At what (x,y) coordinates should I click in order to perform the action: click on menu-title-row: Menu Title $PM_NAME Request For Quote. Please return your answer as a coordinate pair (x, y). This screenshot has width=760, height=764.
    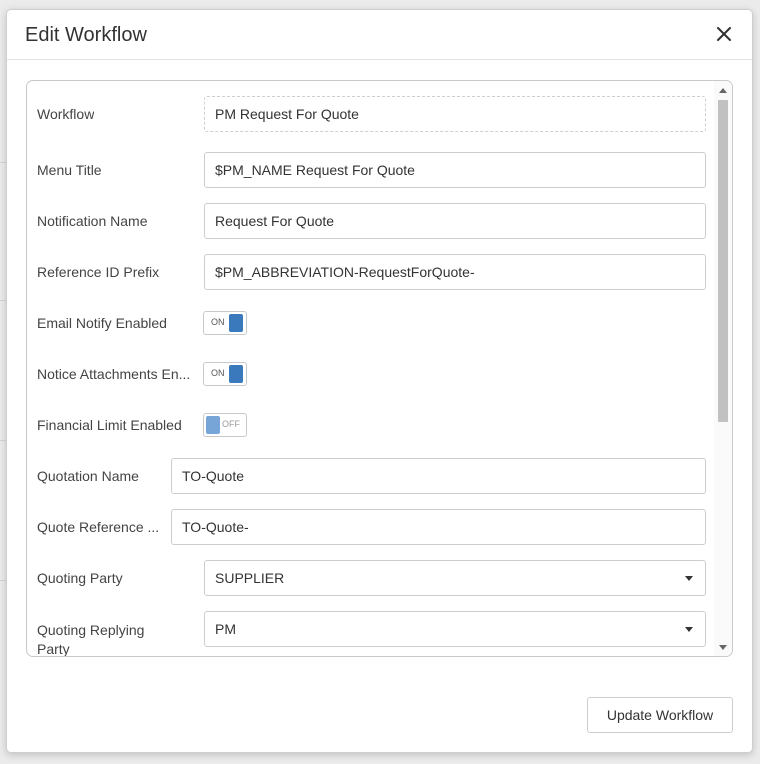
    Looking at the image, I should click on (370, 170).